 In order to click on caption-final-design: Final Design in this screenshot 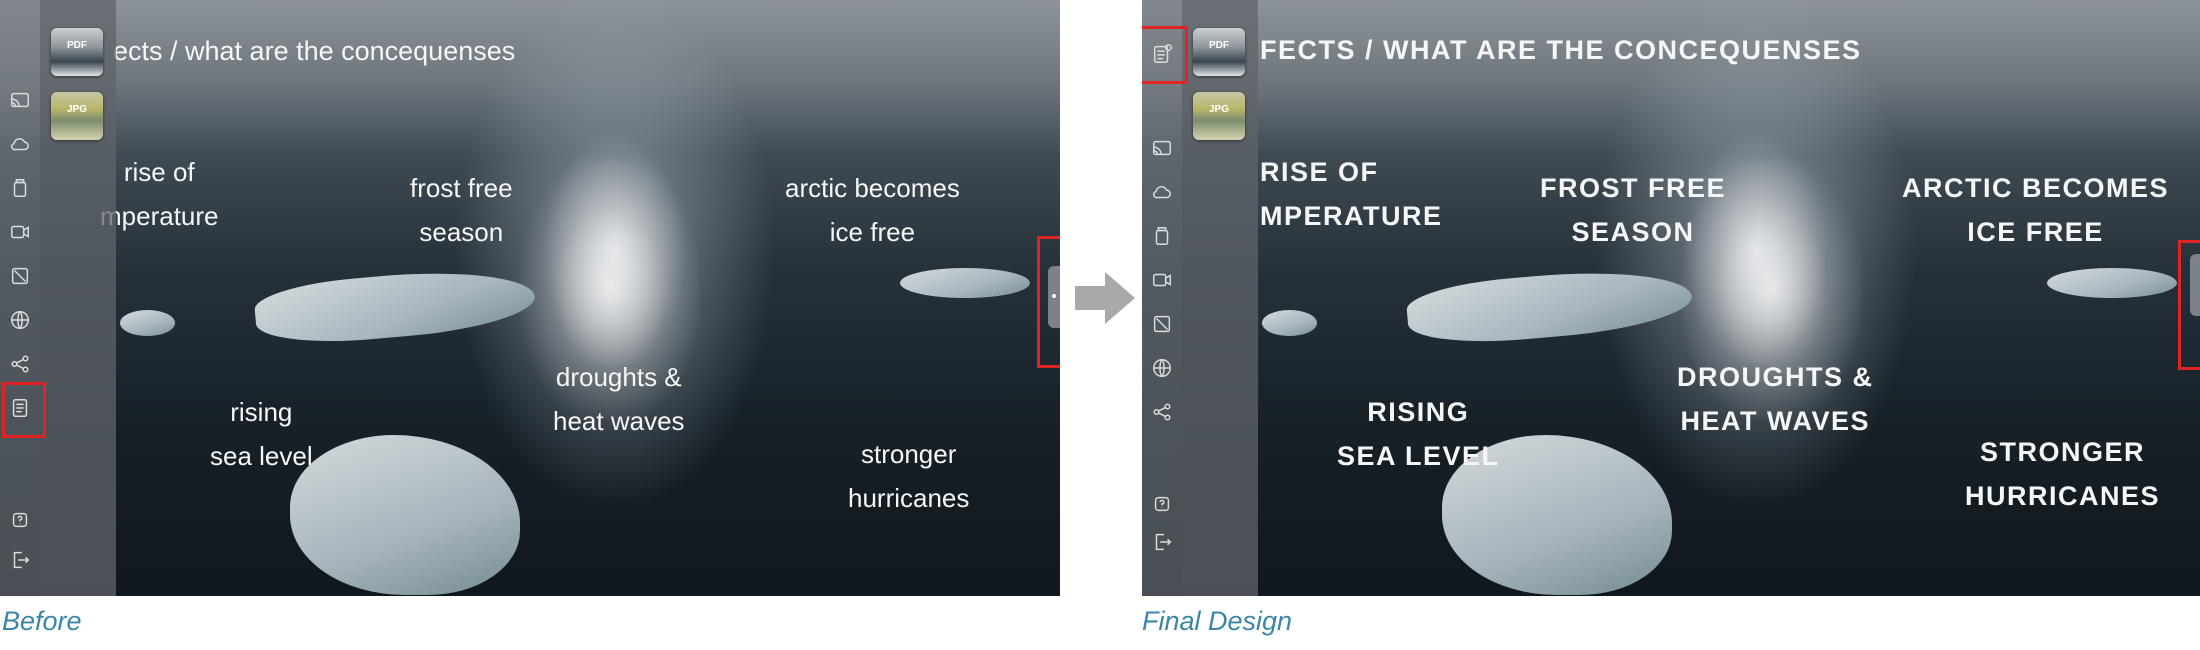, I will do `click(1217, 621)`.